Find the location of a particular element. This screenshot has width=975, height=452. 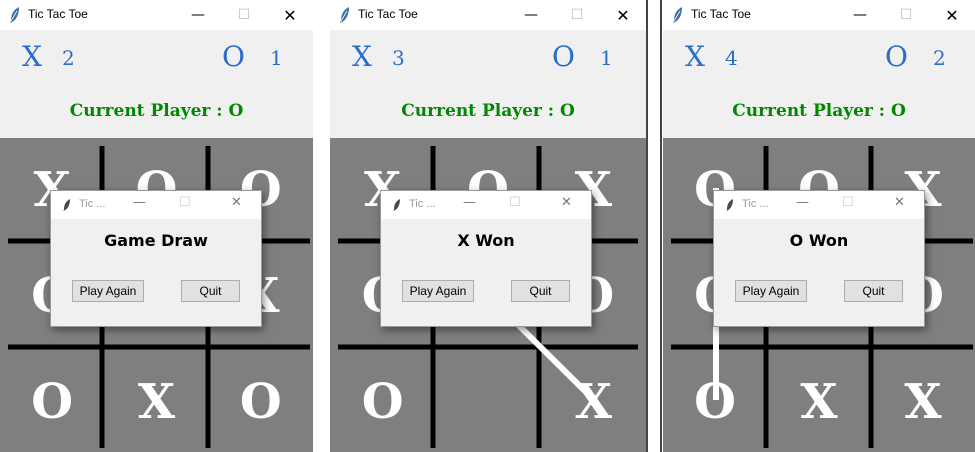

result-message: Game Draw is located at coordinates (156, 240).